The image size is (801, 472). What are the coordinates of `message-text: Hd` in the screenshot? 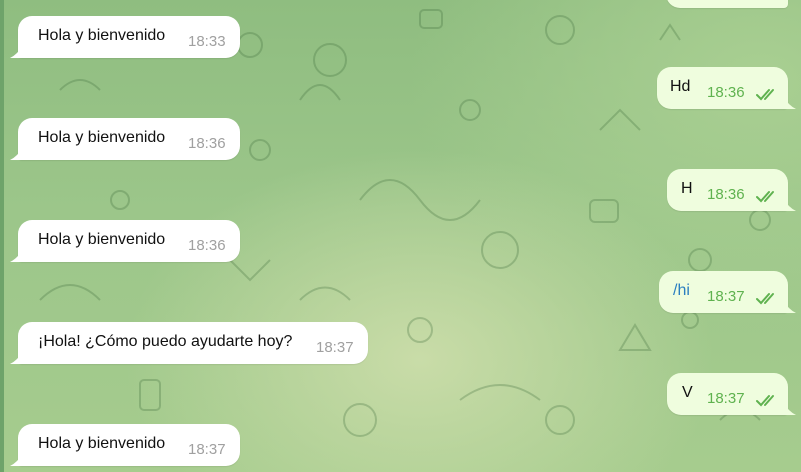 It's located at (680, 86).